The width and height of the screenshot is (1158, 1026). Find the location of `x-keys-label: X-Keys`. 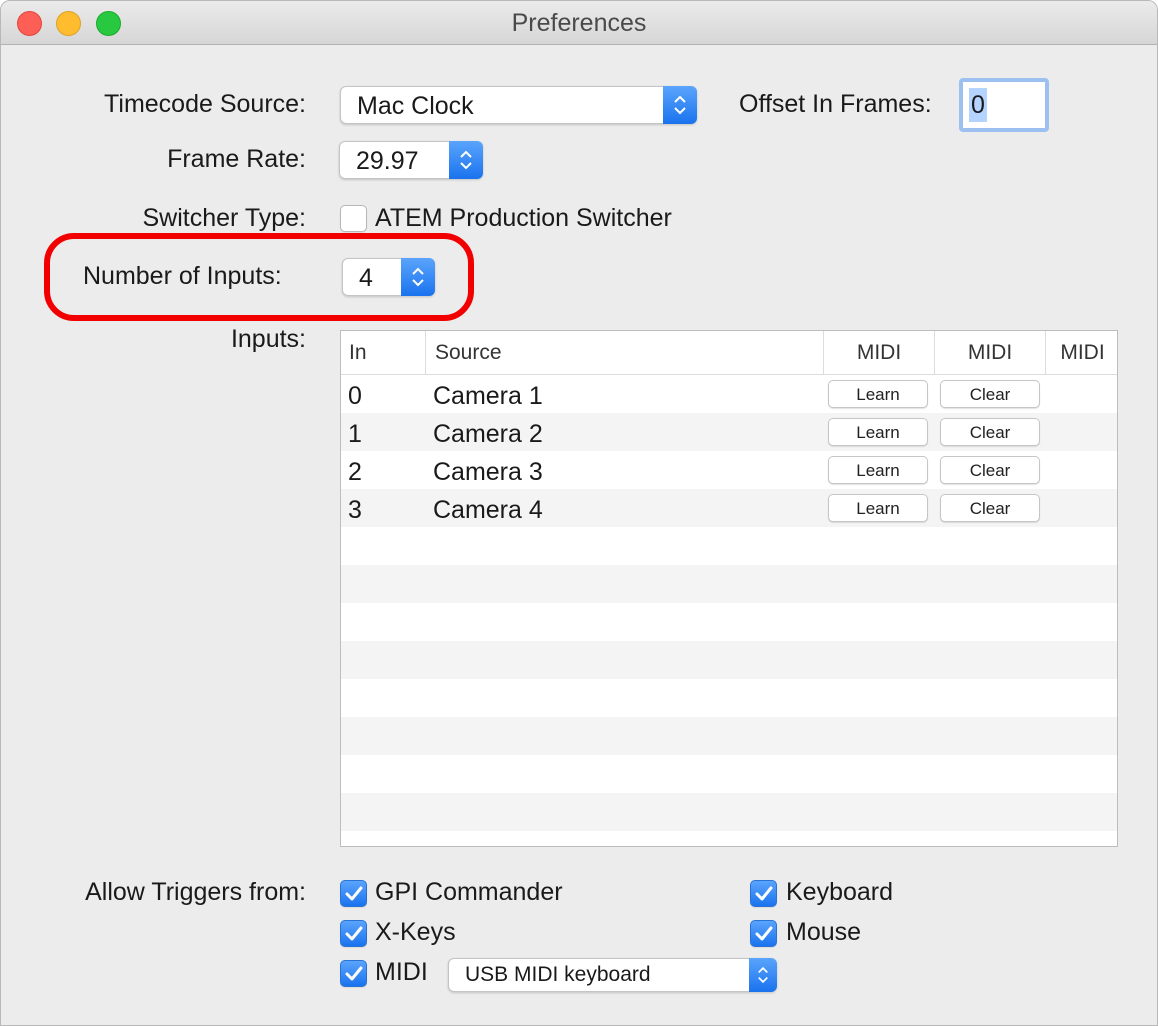

x-keys-label: X-Keys is located at coordinates (415, 932).